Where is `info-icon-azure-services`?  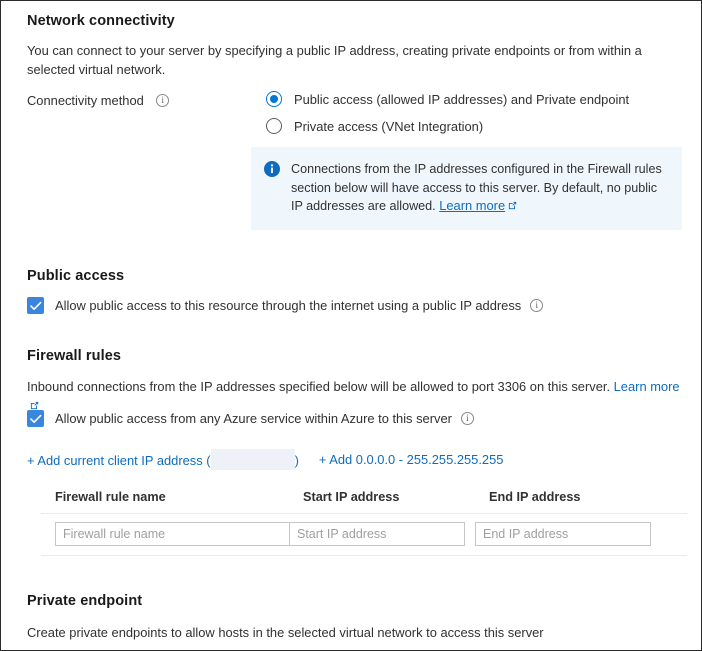
info-icon-azure-services is located at coordinates (467, 418).